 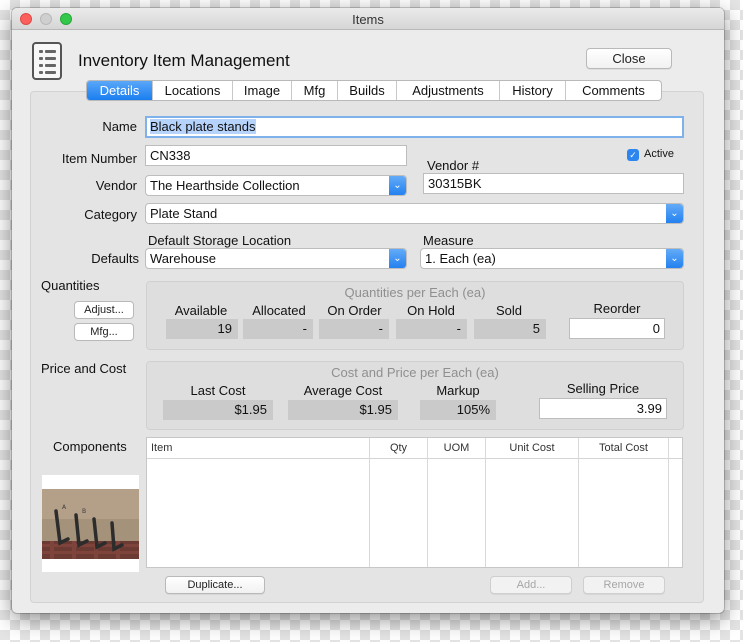 What do you see at coordinates (202, 329) in the screenshot?
I see `available-value: 19` at bounding box center [202, 329].